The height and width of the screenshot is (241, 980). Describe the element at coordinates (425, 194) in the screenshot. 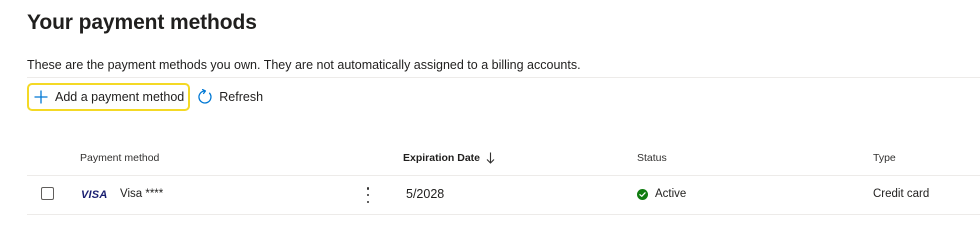

I see `expiration-date-value: 5/2028` at that location.